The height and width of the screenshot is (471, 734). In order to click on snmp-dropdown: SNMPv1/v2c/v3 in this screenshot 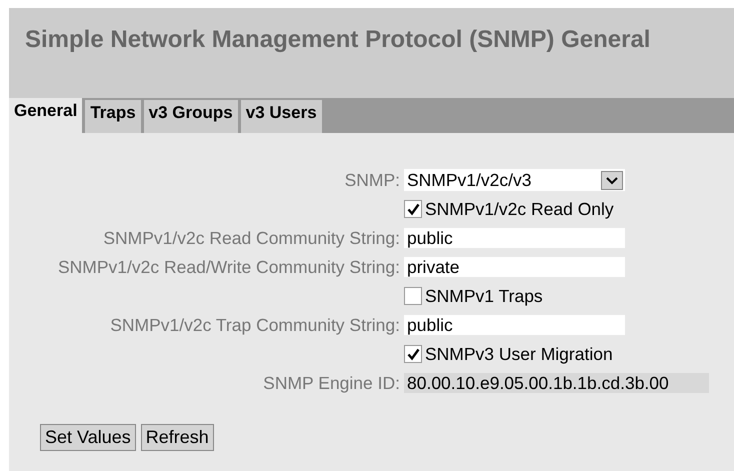, I will do `click(514, 180)`.